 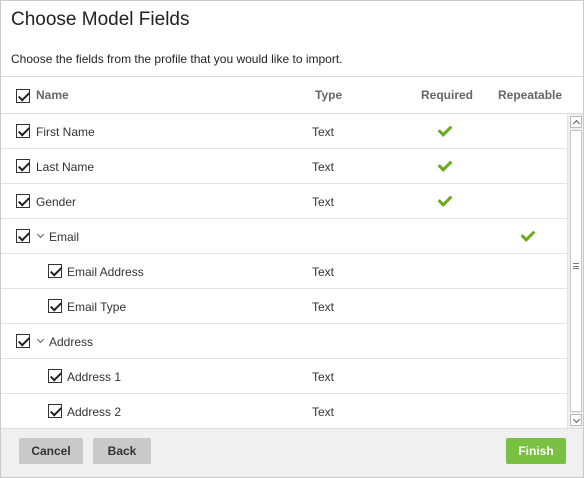 What do you see at coordinates (23, 96) in the screenshot?
I see `select-all-checkbox` at bounding box center [23, 96].